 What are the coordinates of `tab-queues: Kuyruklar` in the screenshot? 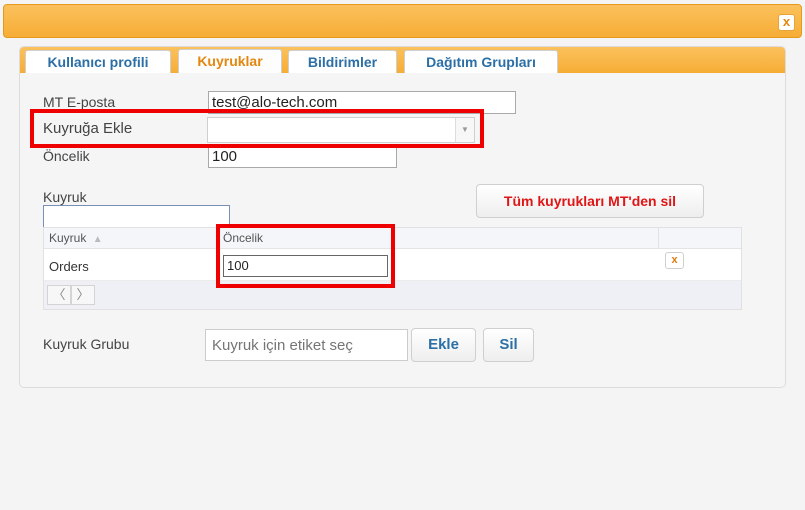 It's located at (230, 61).